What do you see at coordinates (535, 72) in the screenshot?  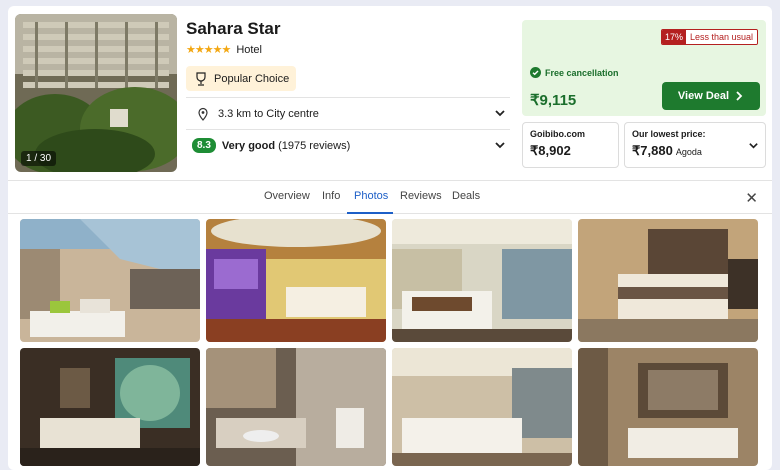 I see `check-circle-icon` at bounding box center [535, 72].